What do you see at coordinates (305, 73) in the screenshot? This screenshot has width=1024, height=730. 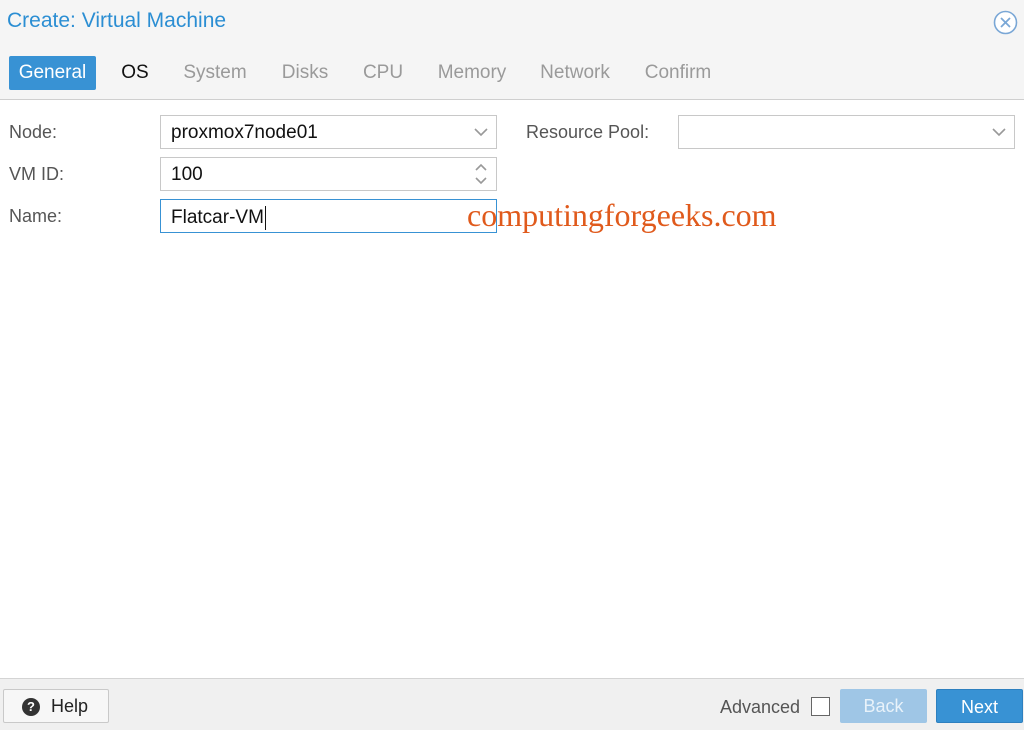 I see `tab-disks: Disks` at bounding box center [305, 73].